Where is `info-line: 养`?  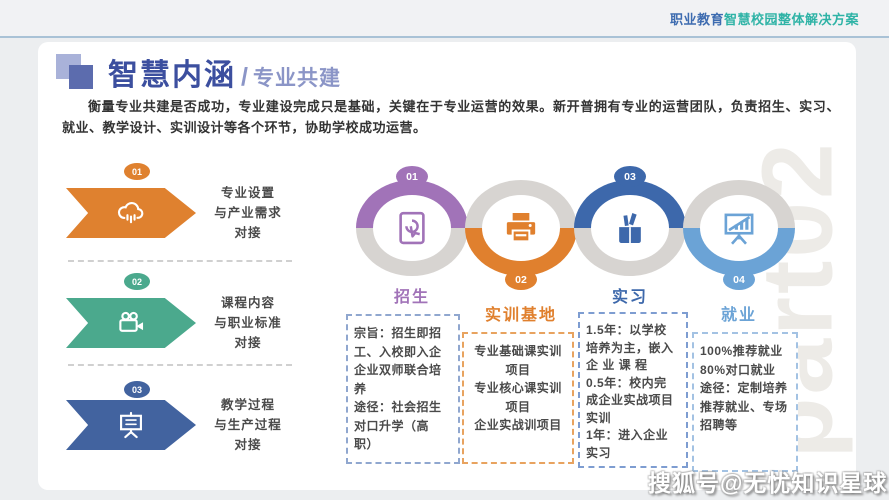 info-line: 养 is located at coordinates (360, 388).